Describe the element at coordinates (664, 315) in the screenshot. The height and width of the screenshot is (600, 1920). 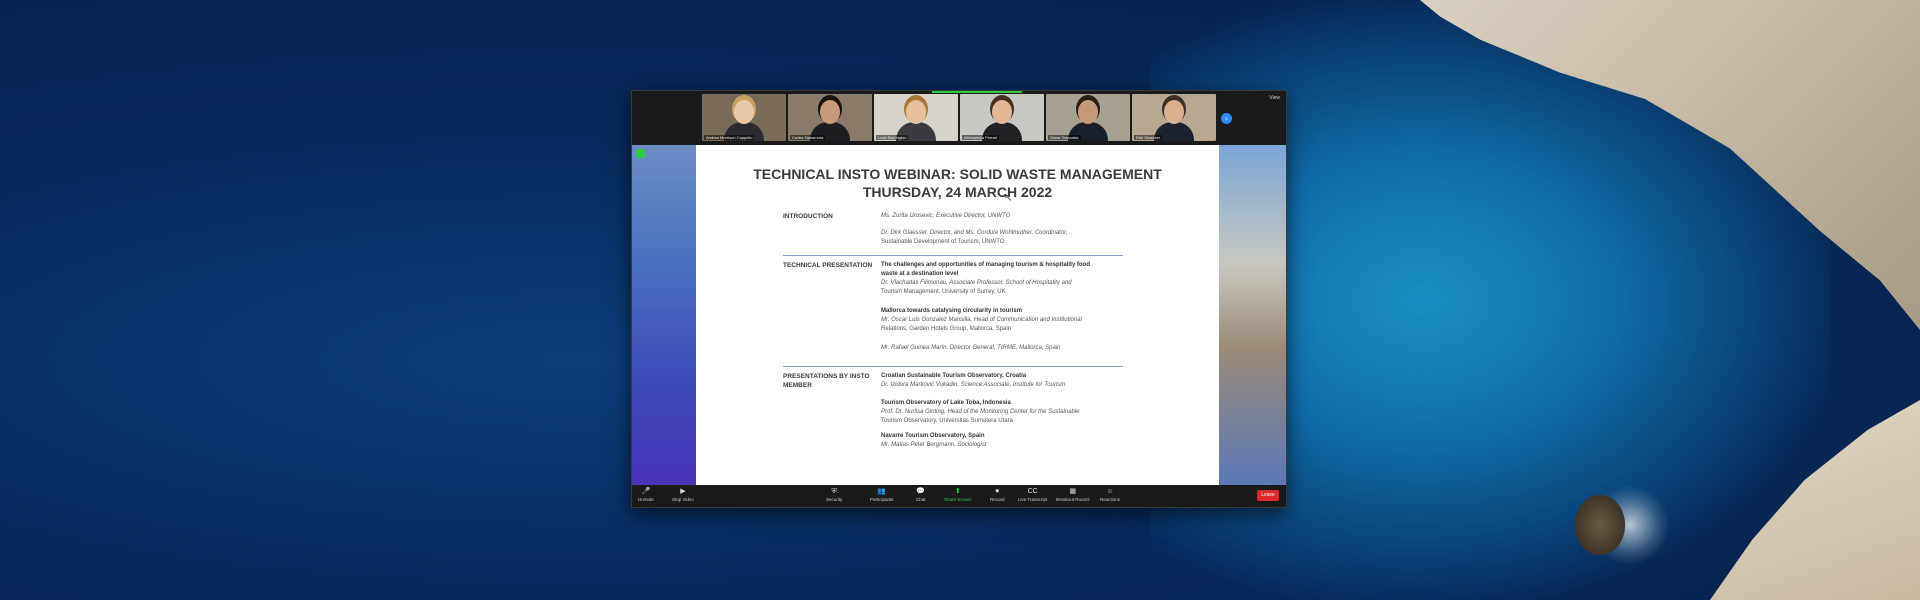
I see `shared-screen-left-image` at that location.